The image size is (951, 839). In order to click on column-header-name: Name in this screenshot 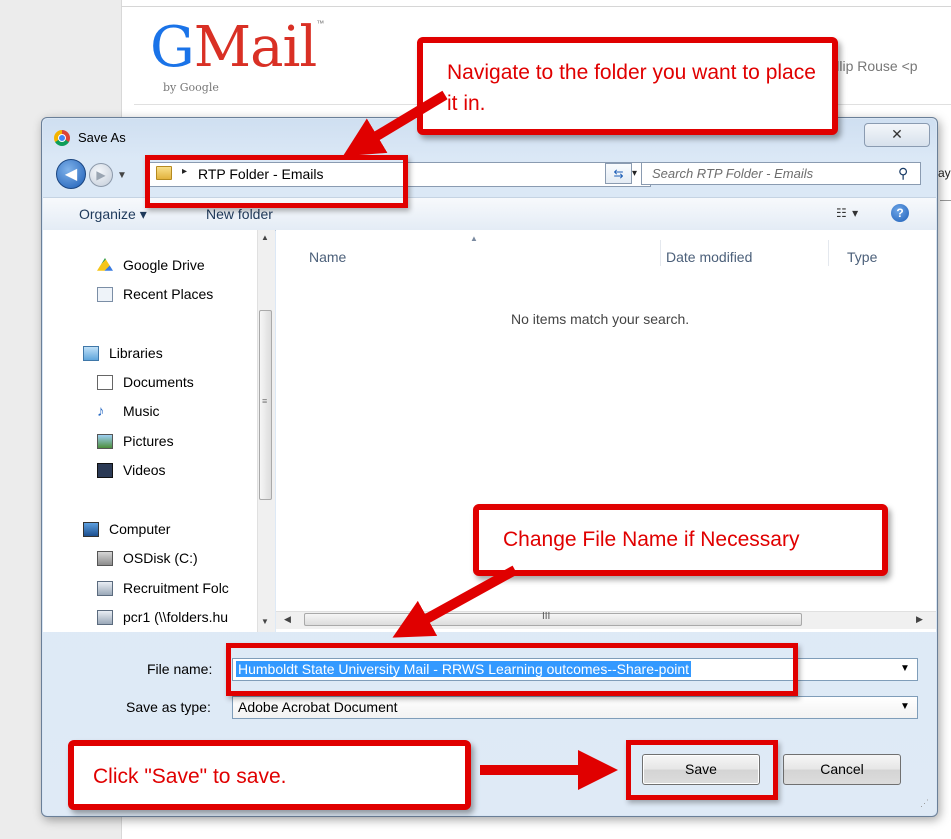, I will do `click(327, 257)`.